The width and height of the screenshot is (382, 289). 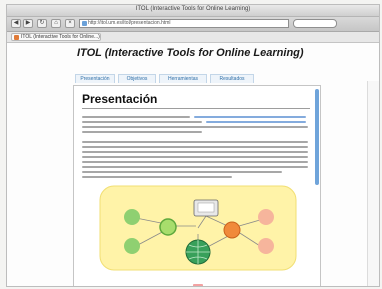 I want to click on close-icon: ×, so click(x=70, y=23).